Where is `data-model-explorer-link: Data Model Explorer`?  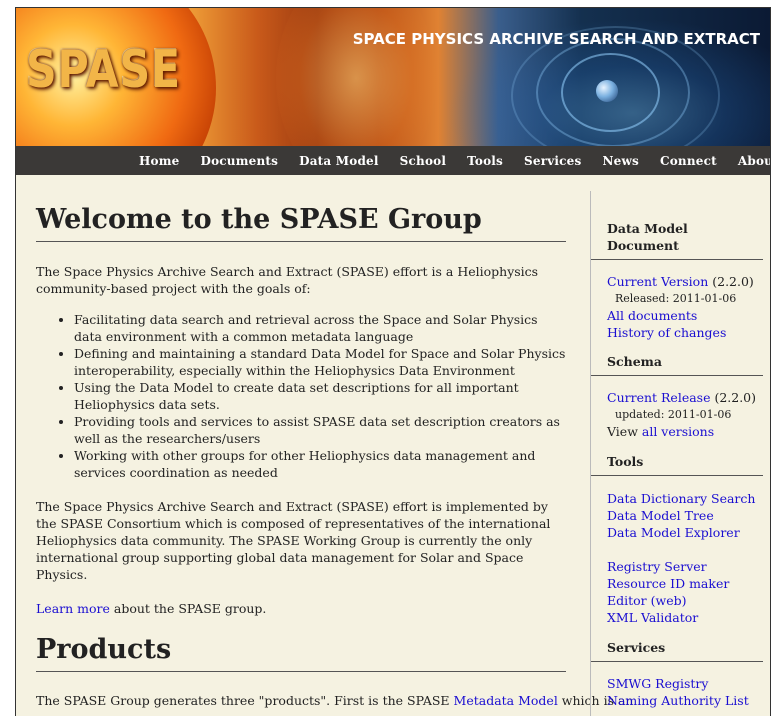
data-model-explorer-link: Data Model Explorer is located at coordinates (688, 532).